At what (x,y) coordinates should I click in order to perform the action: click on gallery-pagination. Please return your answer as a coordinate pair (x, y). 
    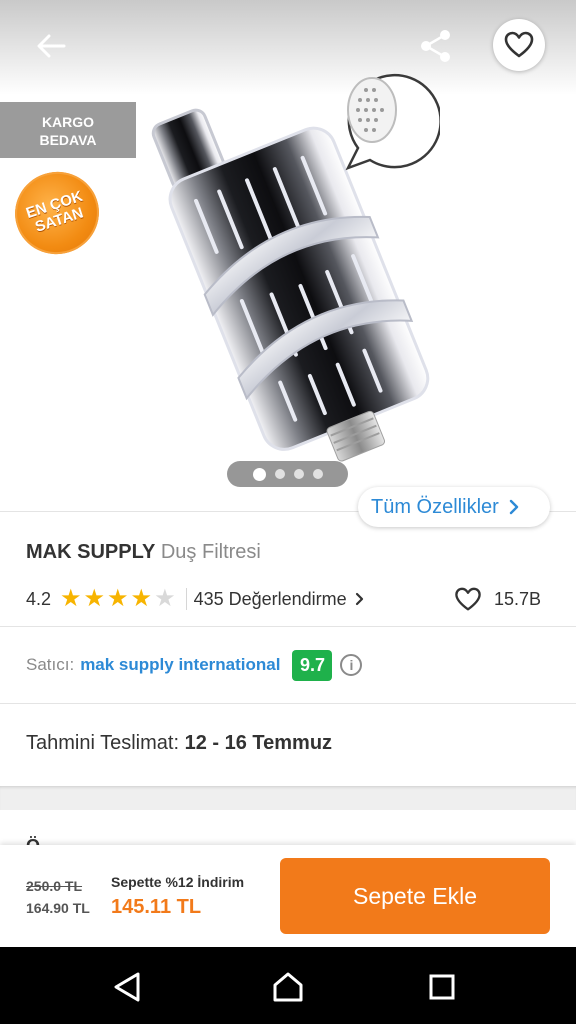
    Looking at the image, I should click on (287, 474).